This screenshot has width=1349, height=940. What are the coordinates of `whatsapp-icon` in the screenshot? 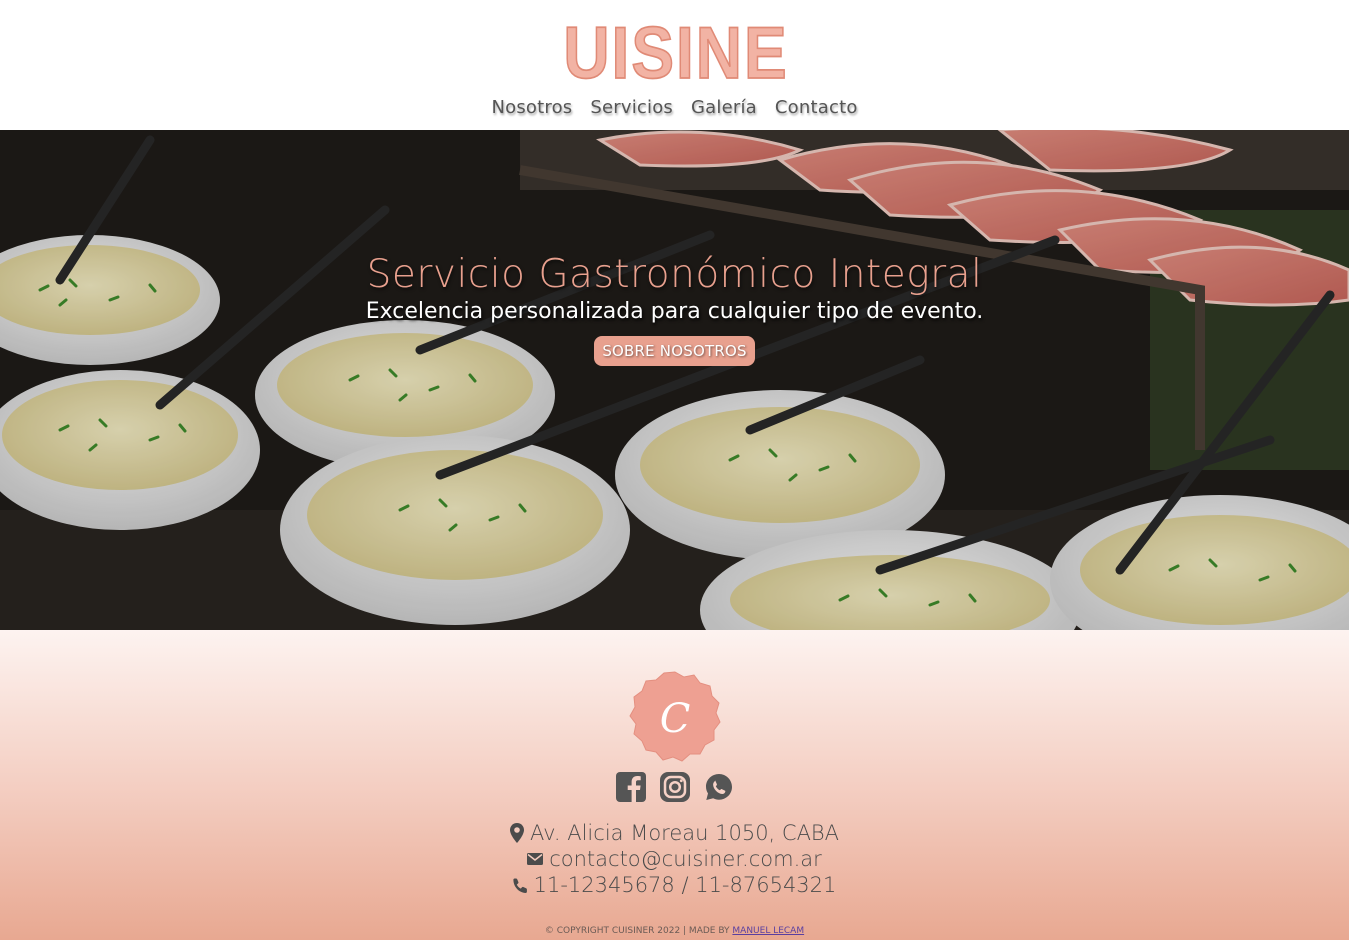 It's located at (719, 787).